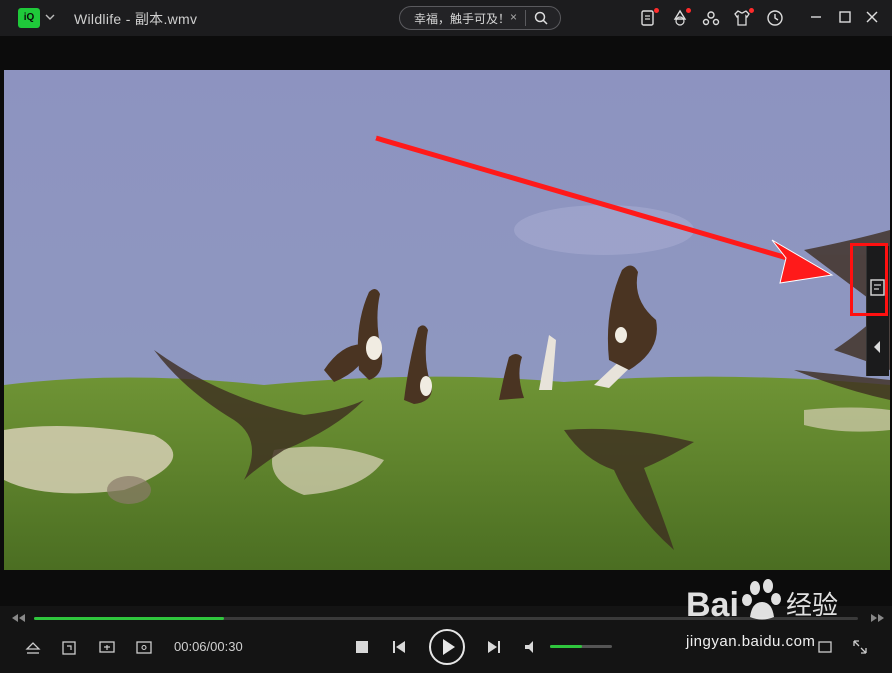  Describe the element at coordinates (525, 18) in the screenshot. I see `search-divider` at that location.